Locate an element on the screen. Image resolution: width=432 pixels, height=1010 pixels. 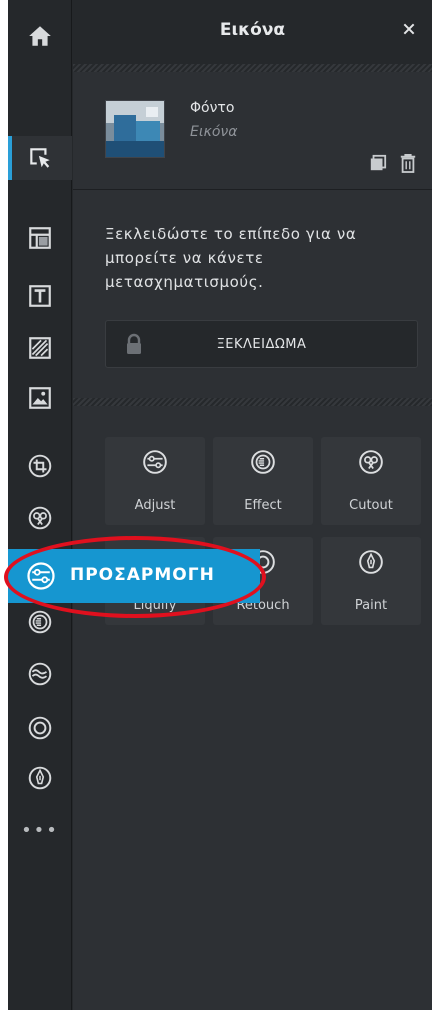
image-icon is located at coordinates (40, 398).